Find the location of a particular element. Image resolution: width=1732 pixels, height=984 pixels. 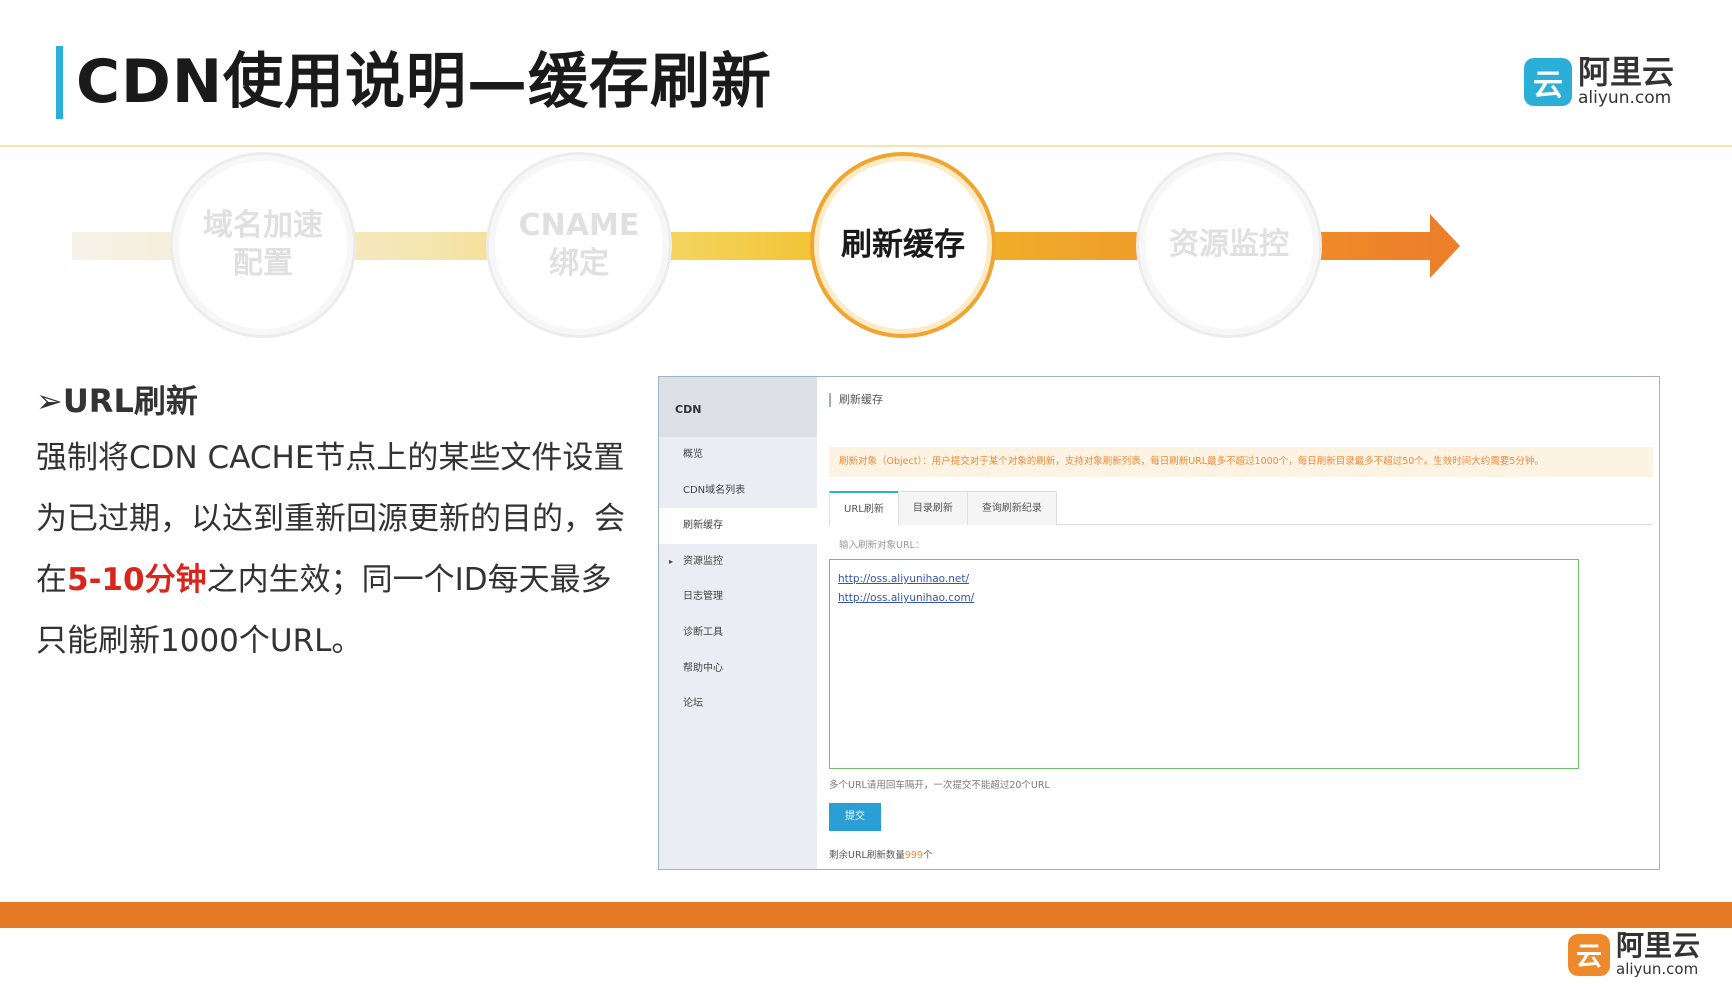

flow-step-label: 域名加速配置 is located at coordinates (263, 244).